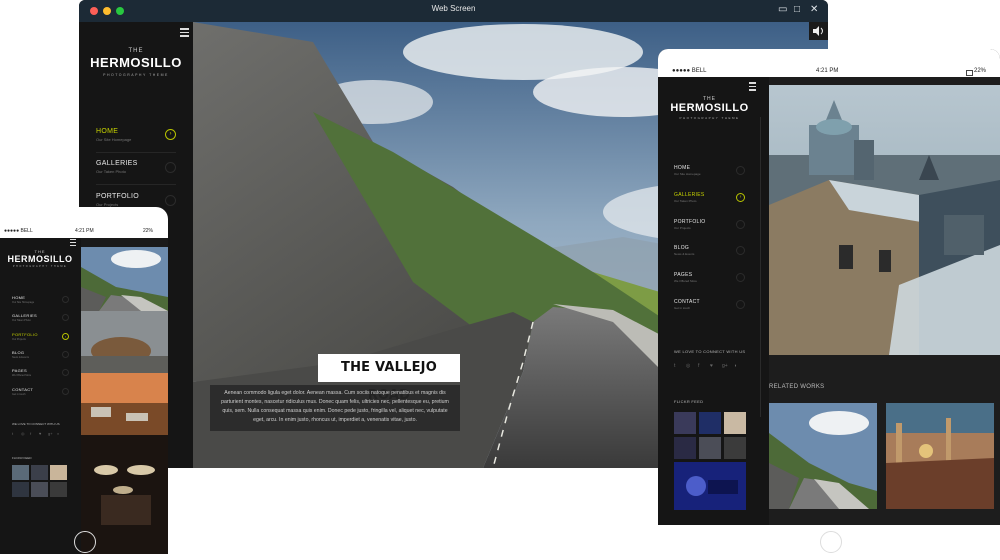 This screenshot has width=1000, height=560. Describe the element at coordinates (814, 10) in the screenshot. I see `close-button: ✕` at that location.